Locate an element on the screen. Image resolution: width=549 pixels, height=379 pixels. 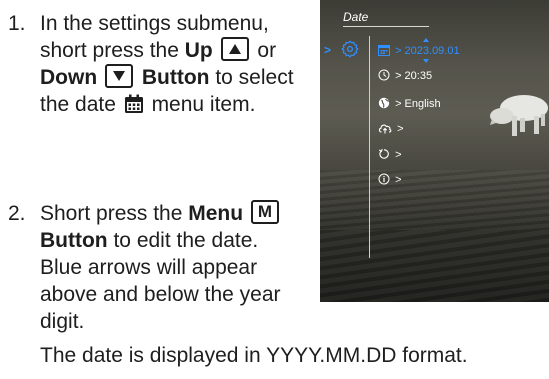
gear-icon is located at coordinates (350, 49).